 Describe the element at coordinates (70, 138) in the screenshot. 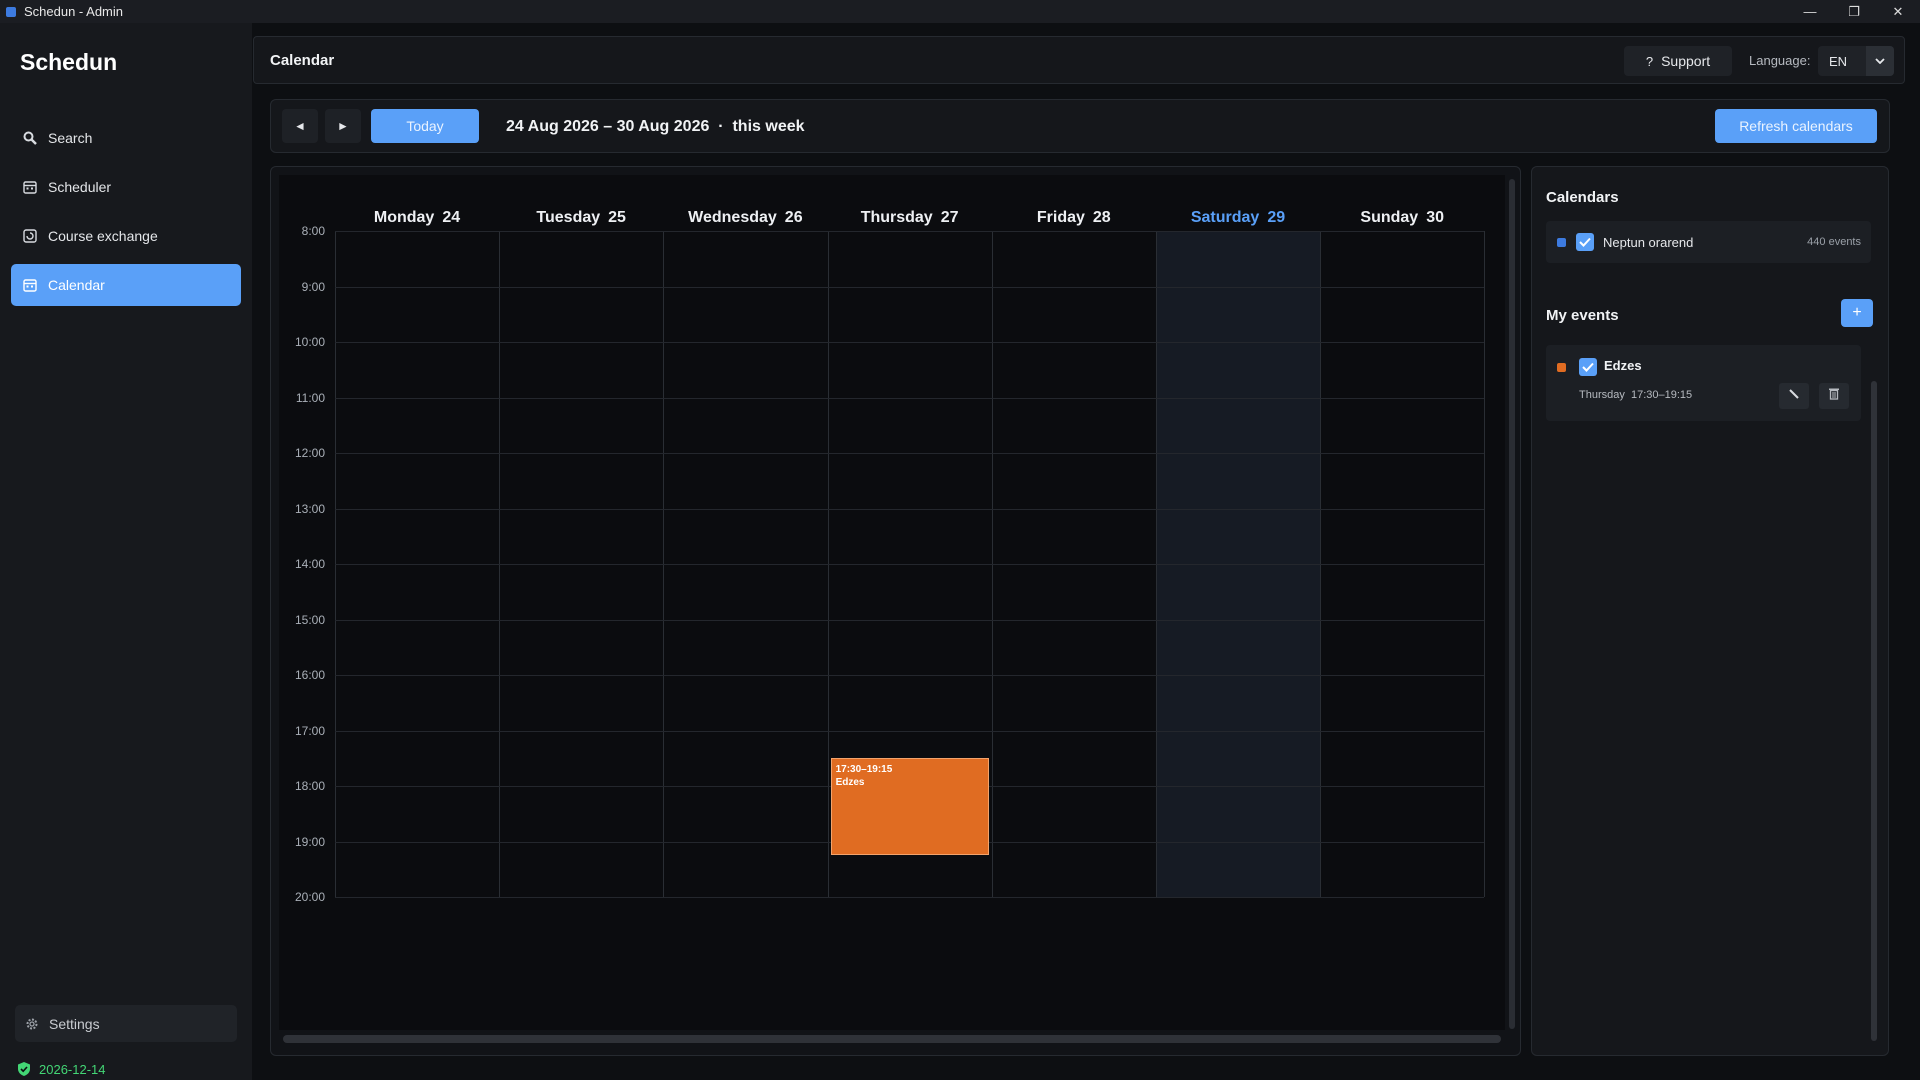

I see `sidebar-item-label: Search` at that location.